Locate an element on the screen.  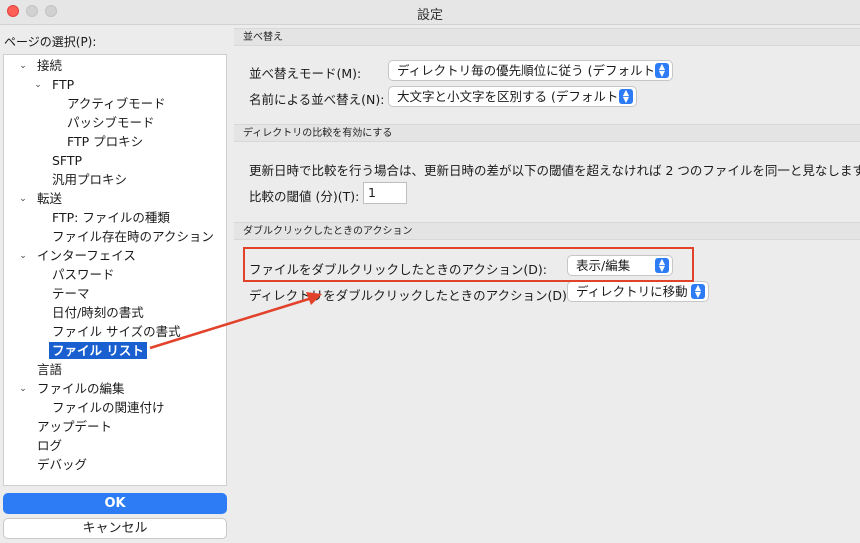
dir-doubleclick-label: ディレクトリをダブルクリックしたときのアクション(D): is located at coordinates (410, 295).